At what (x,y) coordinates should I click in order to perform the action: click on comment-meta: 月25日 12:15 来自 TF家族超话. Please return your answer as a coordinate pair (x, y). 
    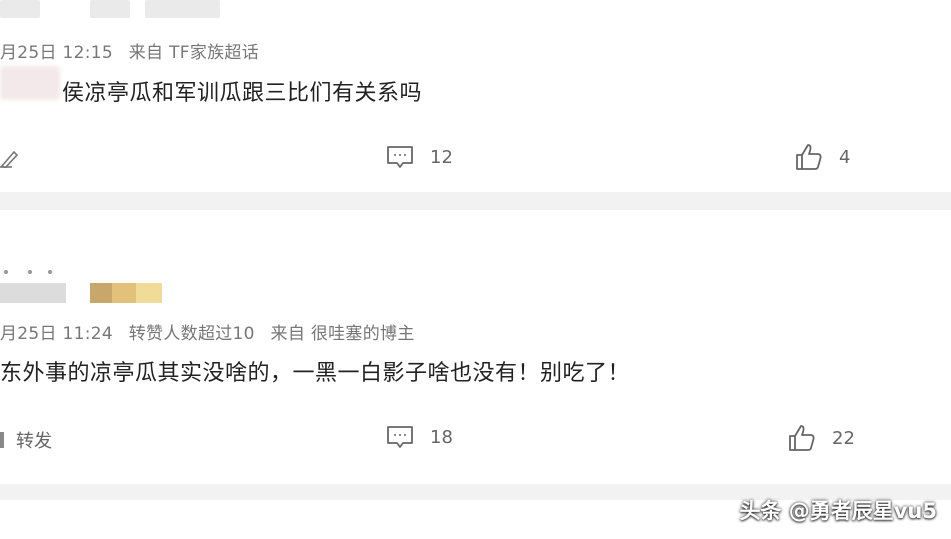
    Looking at the image, I should click on (134, 50).